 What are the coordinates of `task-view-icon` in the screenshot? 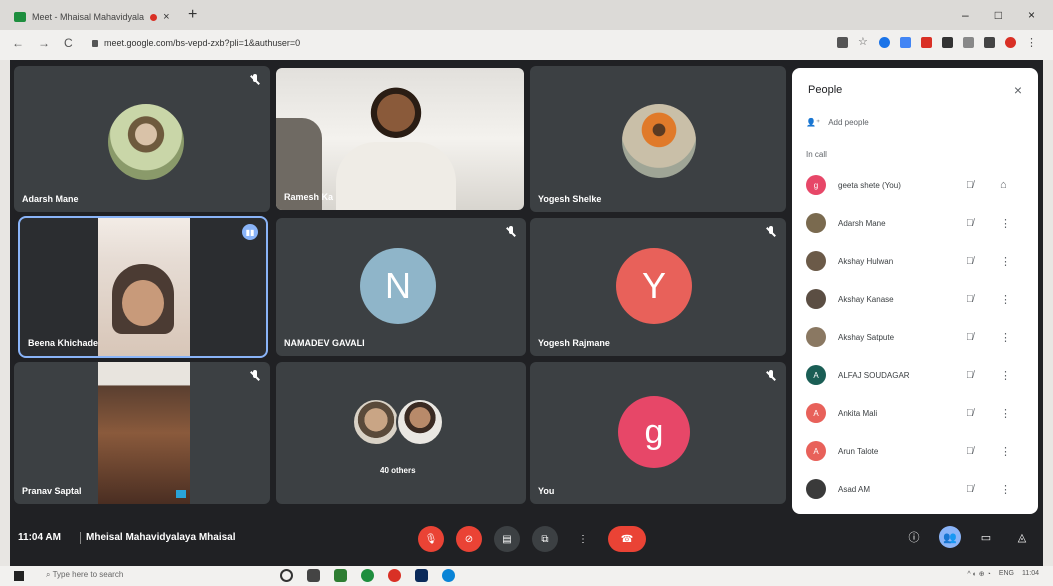 It's located at (313, 575).